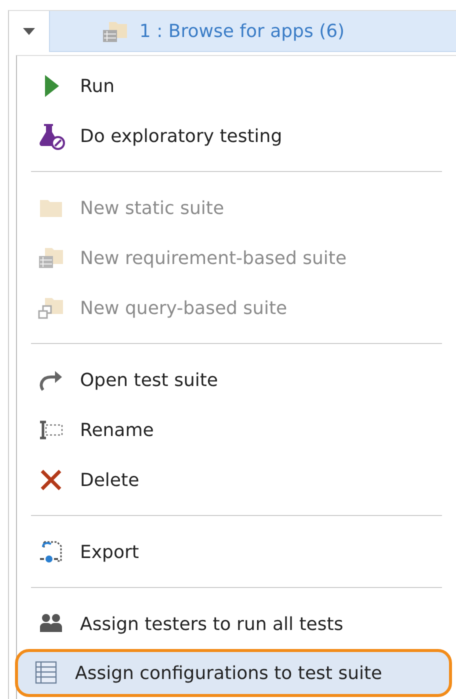 This screenshot has width=456, height=699. What do you see at coordinates (181, 136) in the screenshot?
I see `menu-item-label: Do exploratory testing` at bounding box center [181, 136].